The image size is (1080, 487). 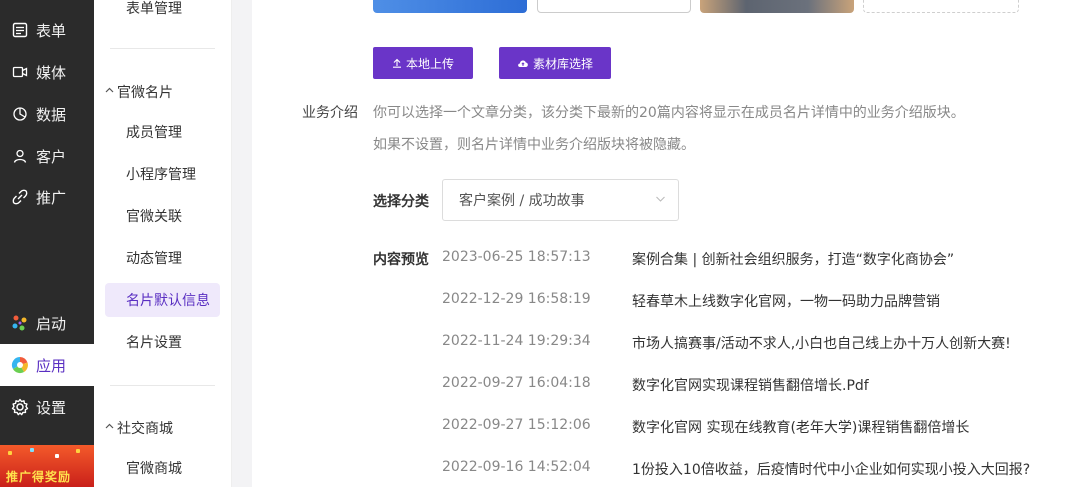 I want to click on promote-icon, so click(x=20, y=197).